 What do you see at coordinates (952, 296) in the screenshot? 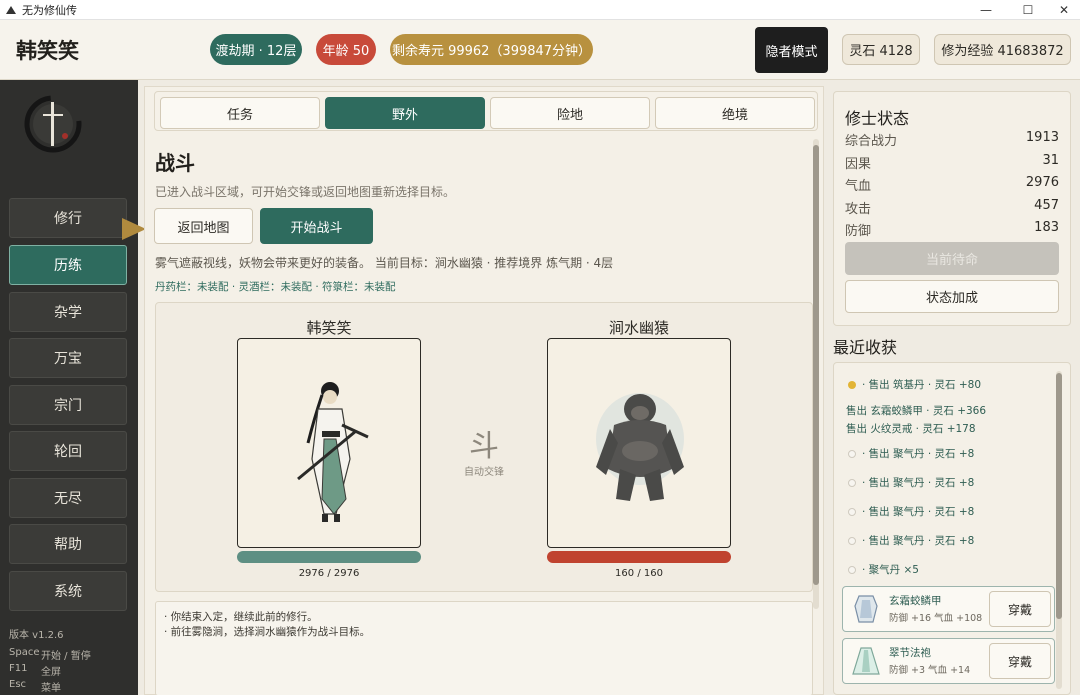
I see `status-buff-button: 状态加成` at bounding box center [952, 296].